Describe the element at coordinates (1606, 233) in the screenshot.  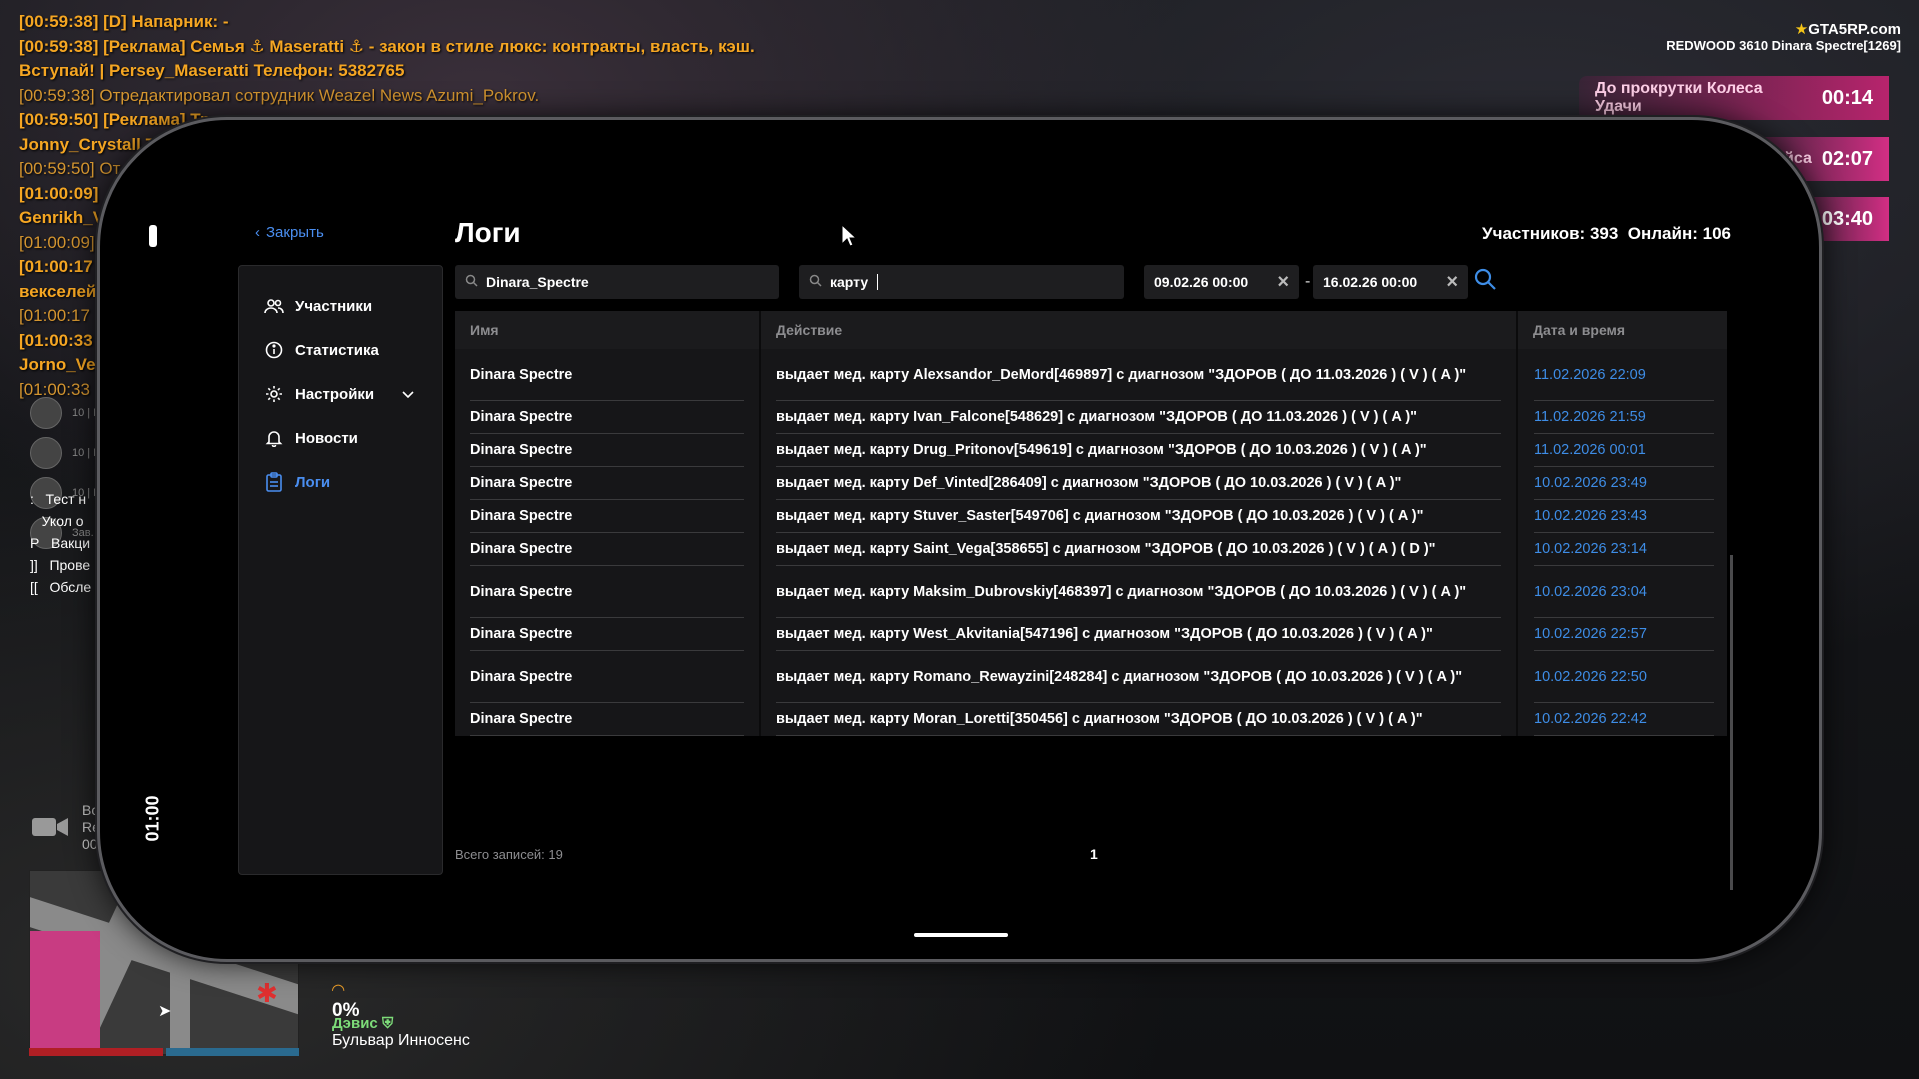
I see `members-stats: Участников: 393 Онлайн: 106` at that location.